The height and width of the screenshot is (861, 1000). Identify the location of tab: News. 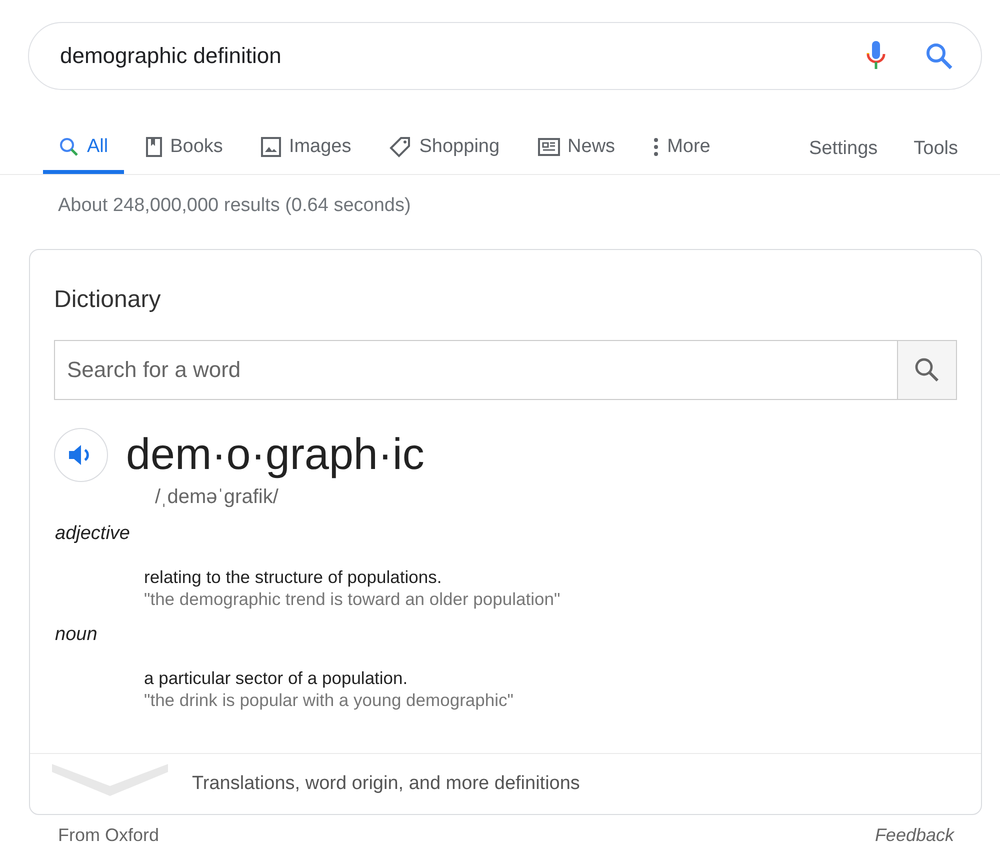
(577, 151).